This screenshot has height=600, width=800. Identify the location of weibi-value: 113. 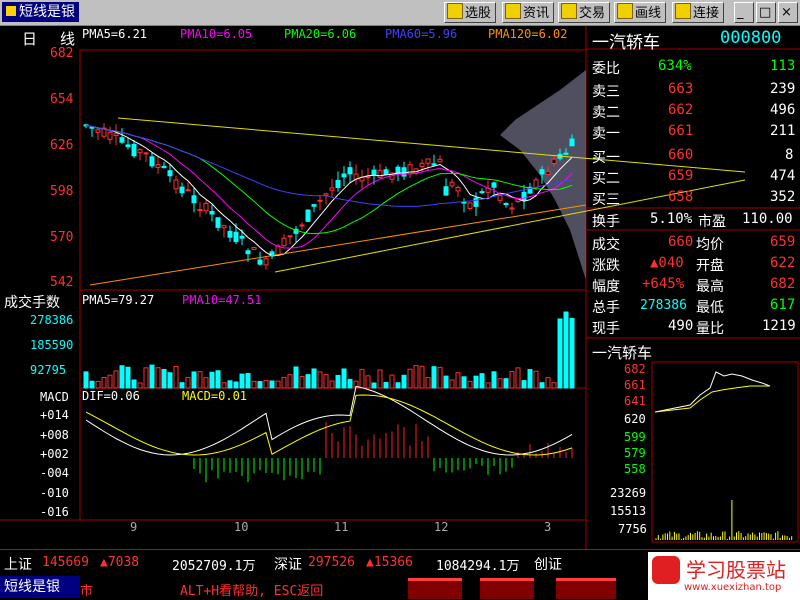
(783, 66).